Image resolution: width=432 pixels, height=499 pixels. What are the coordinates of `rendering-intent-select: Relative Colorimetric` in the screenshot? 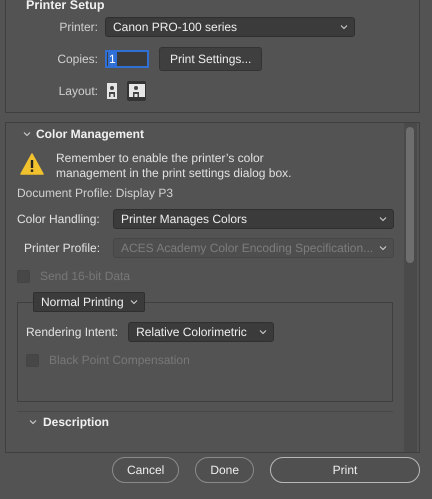 It's located at (201, 332).